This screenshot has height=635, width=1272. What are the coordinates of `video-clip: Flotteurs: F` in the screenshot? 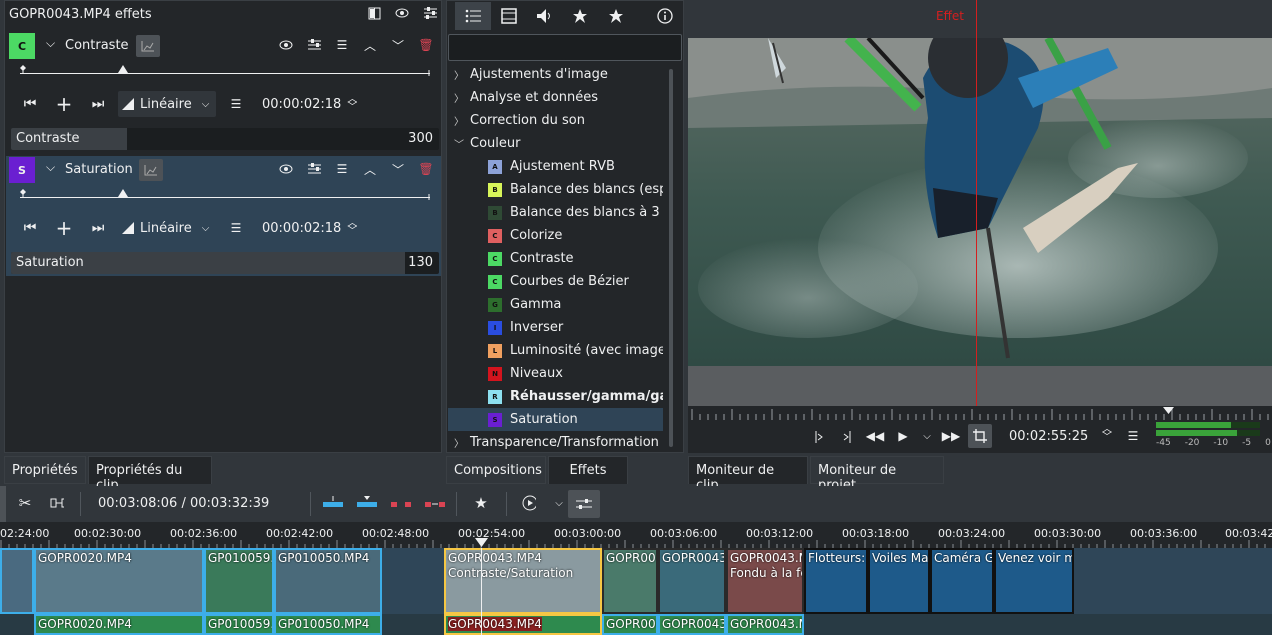 It's located at (836, 581).